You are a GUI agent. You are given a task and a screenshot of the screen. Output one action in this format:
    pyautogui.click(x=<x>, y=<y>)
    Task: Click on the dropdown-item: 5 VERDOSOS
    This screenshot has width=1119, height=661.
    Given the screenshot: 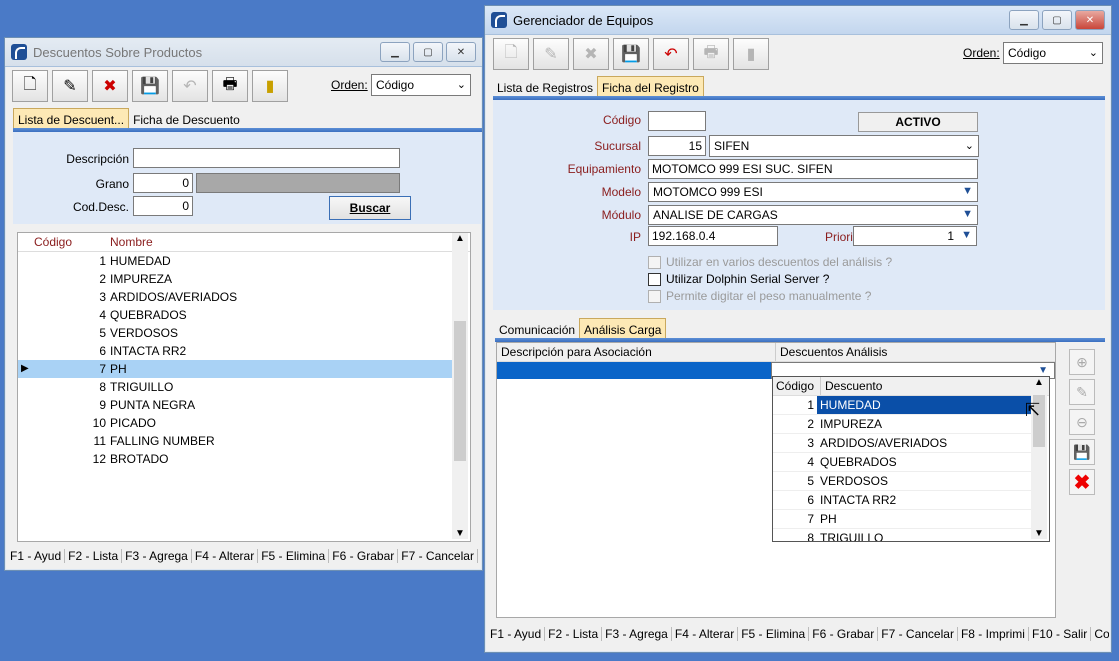 What is the action you would take?
    pyautogui.click(x=902, y=481)
    